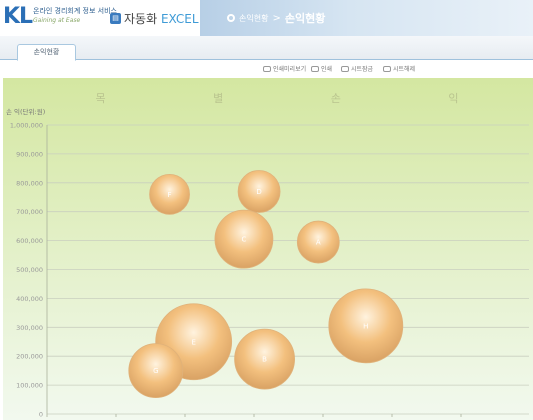  Describe the element at coordinates (18, 16) in the screenshot. I see `logo: KL` at that location.